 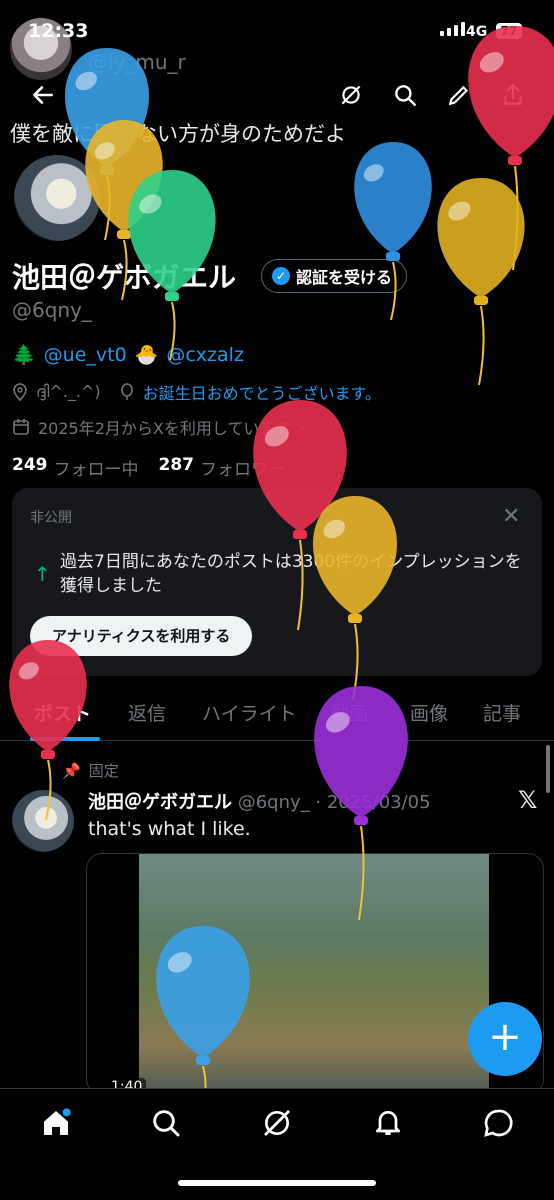 I want to click on mention-link-2: @cxzalz, so click(x=205, y=355).